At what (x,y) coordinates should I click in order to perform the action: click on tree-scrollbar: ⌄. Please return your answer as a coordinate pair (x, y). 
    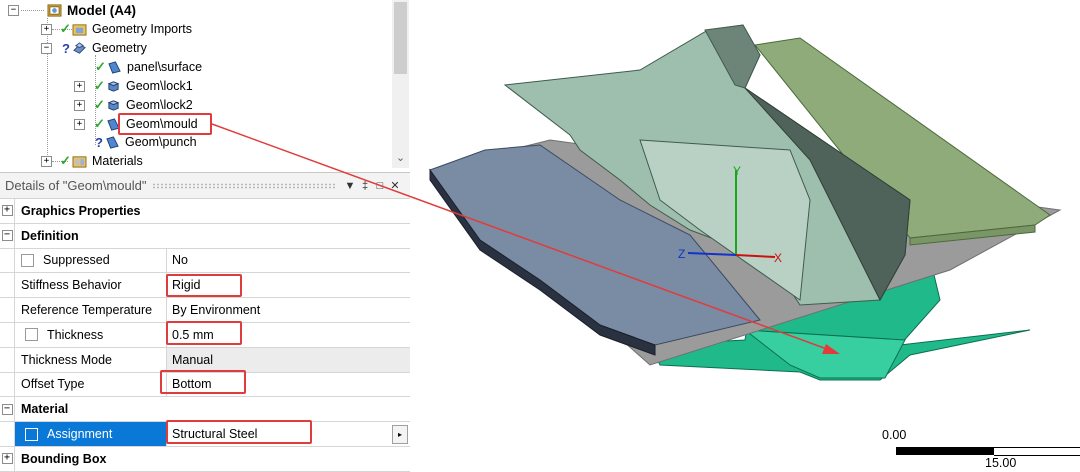
    Looking at the image, I should click on (400, 84).